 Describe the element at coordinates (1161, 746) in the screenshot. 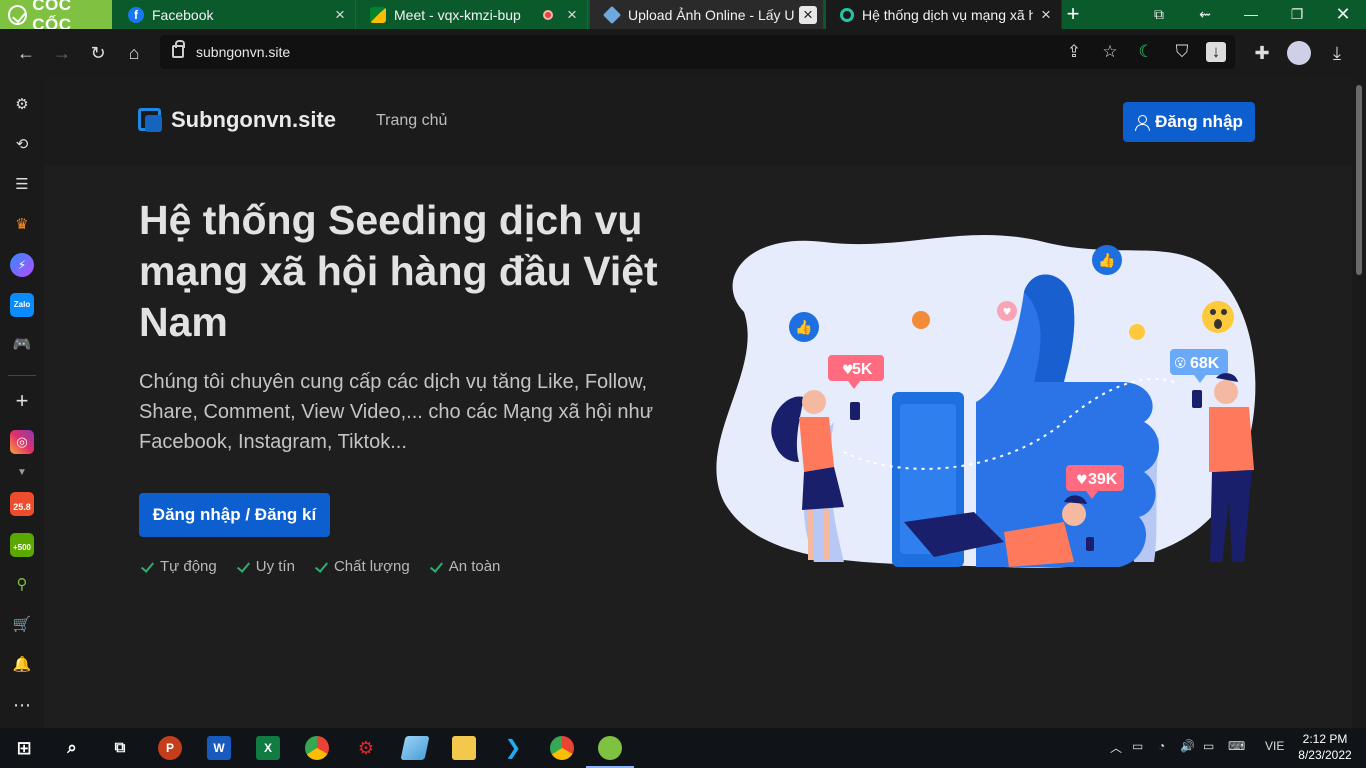

I see `wifi-icon: ◔` at that location.